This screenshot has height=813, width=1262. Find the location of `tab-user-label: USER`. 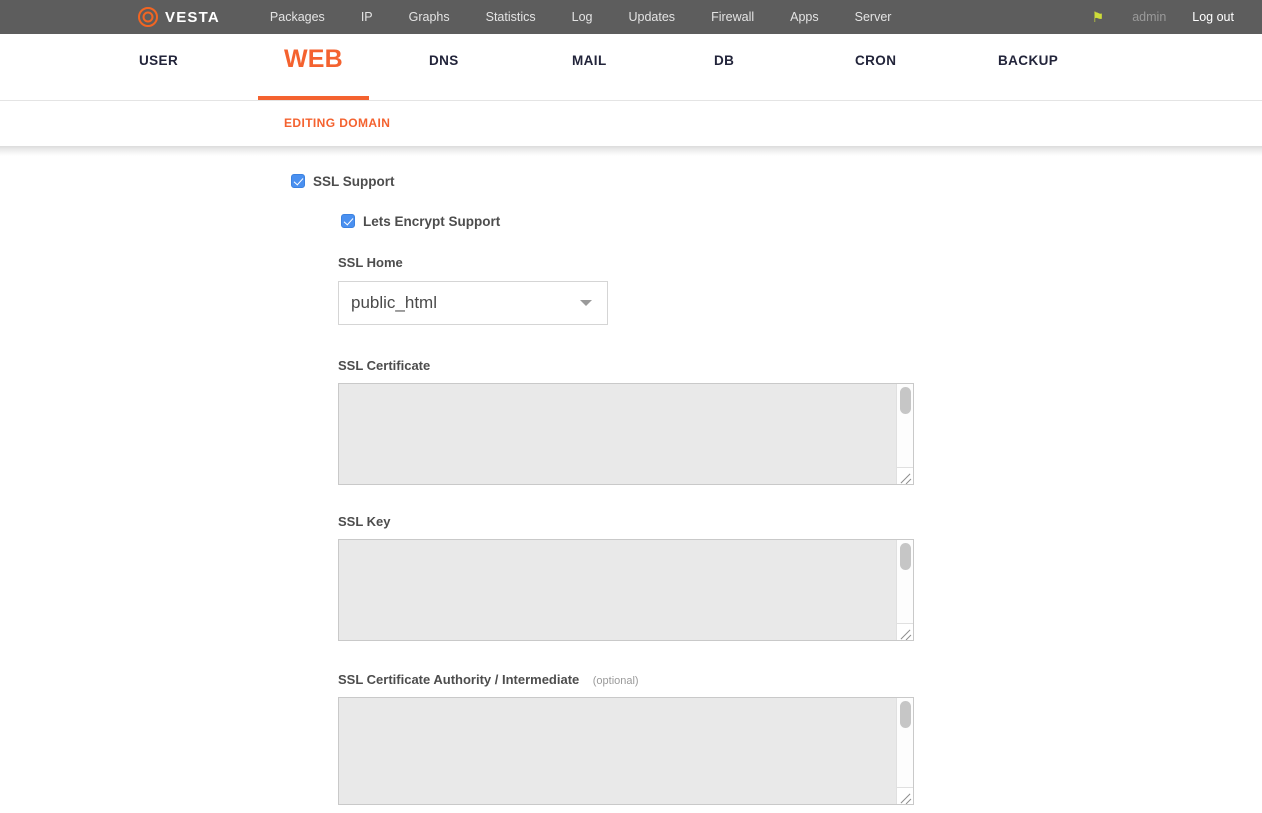

tab-user-label: USER is located at coordinates (159, 60).